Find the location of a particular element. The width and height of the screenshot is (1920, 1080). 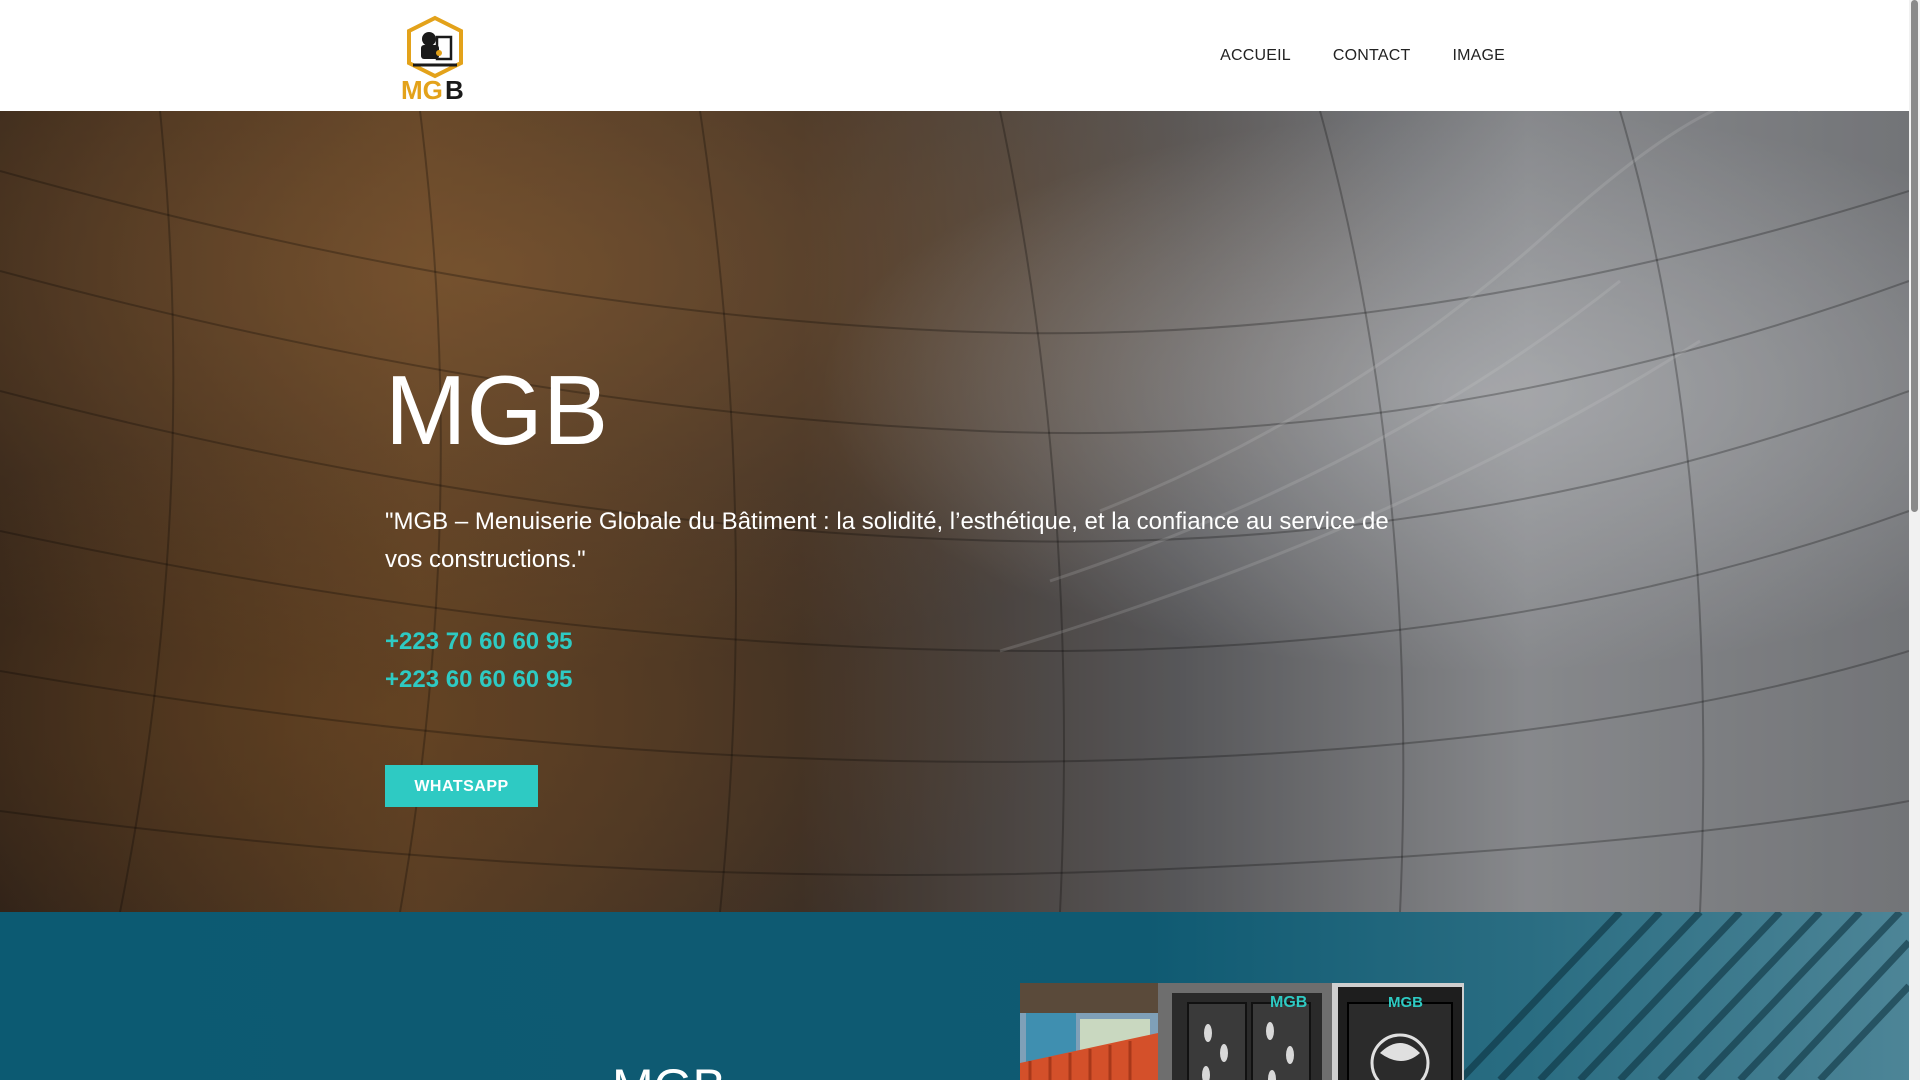

scrollbar-thumb is located at coordinates (1914, 256).